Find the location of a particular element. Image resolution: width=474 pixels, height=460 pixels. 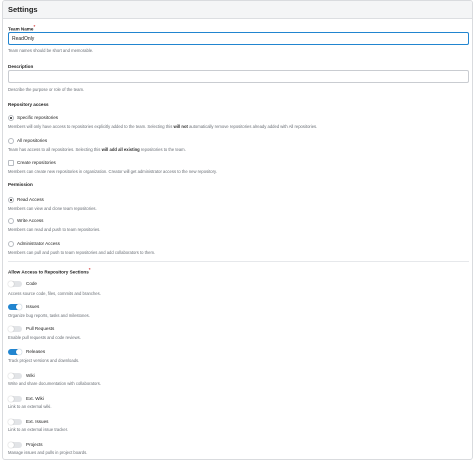

ext-wiki-toggle is located at coordinates (15, 399).